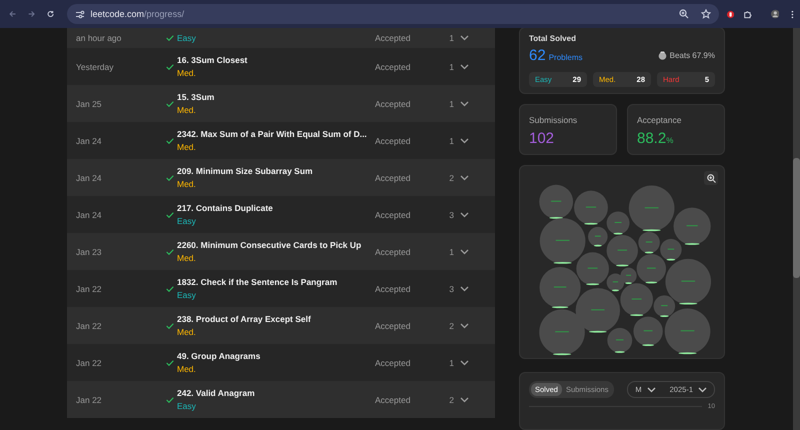 The image size is (800, 430). I want to click on card-label: Submissions, so click(553, 120).